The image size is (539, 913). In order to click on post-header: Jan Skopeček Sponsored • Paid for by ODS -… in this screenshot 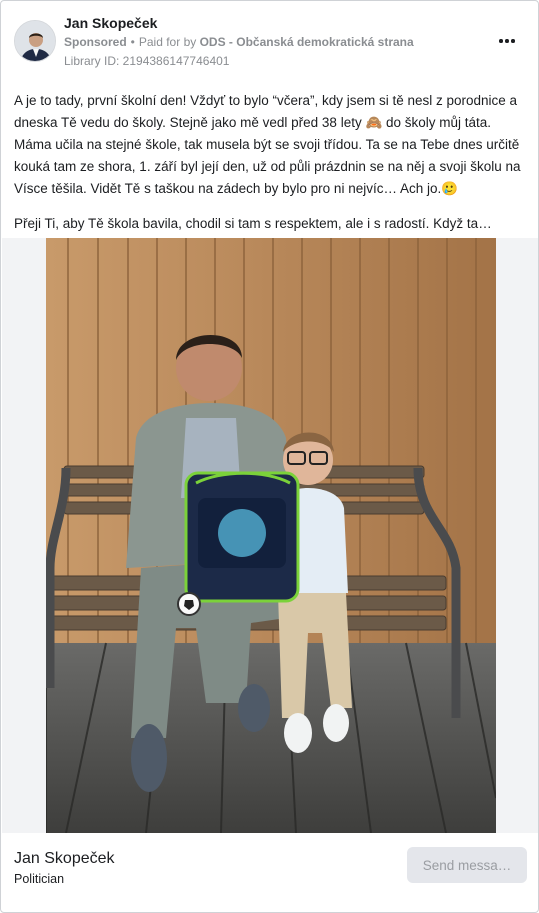, I will do `click(269, 40)`.